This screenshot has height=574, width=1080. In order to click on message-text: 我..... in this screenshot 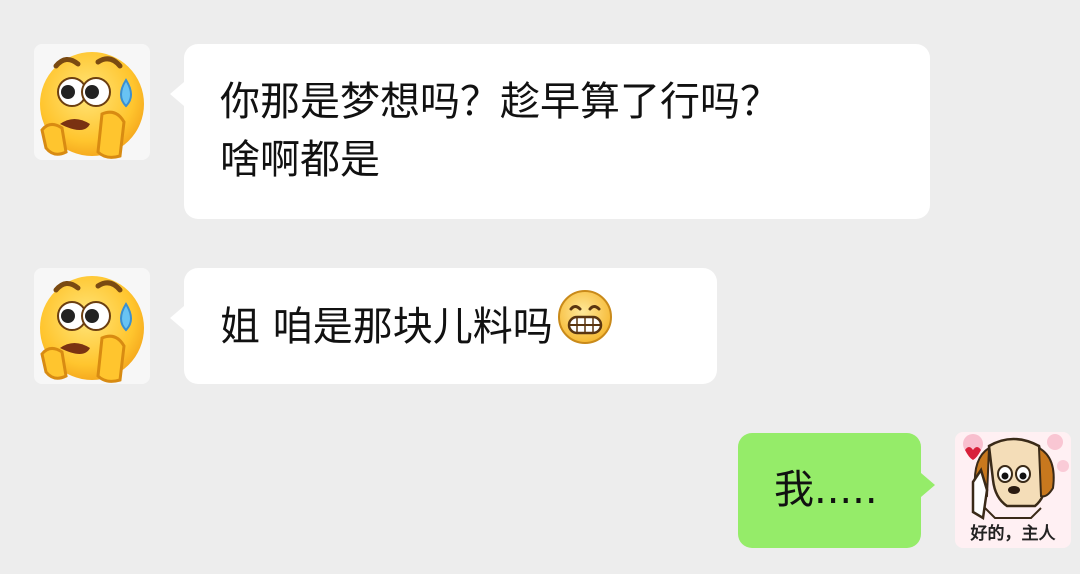, I will do `click(826, 490)`.